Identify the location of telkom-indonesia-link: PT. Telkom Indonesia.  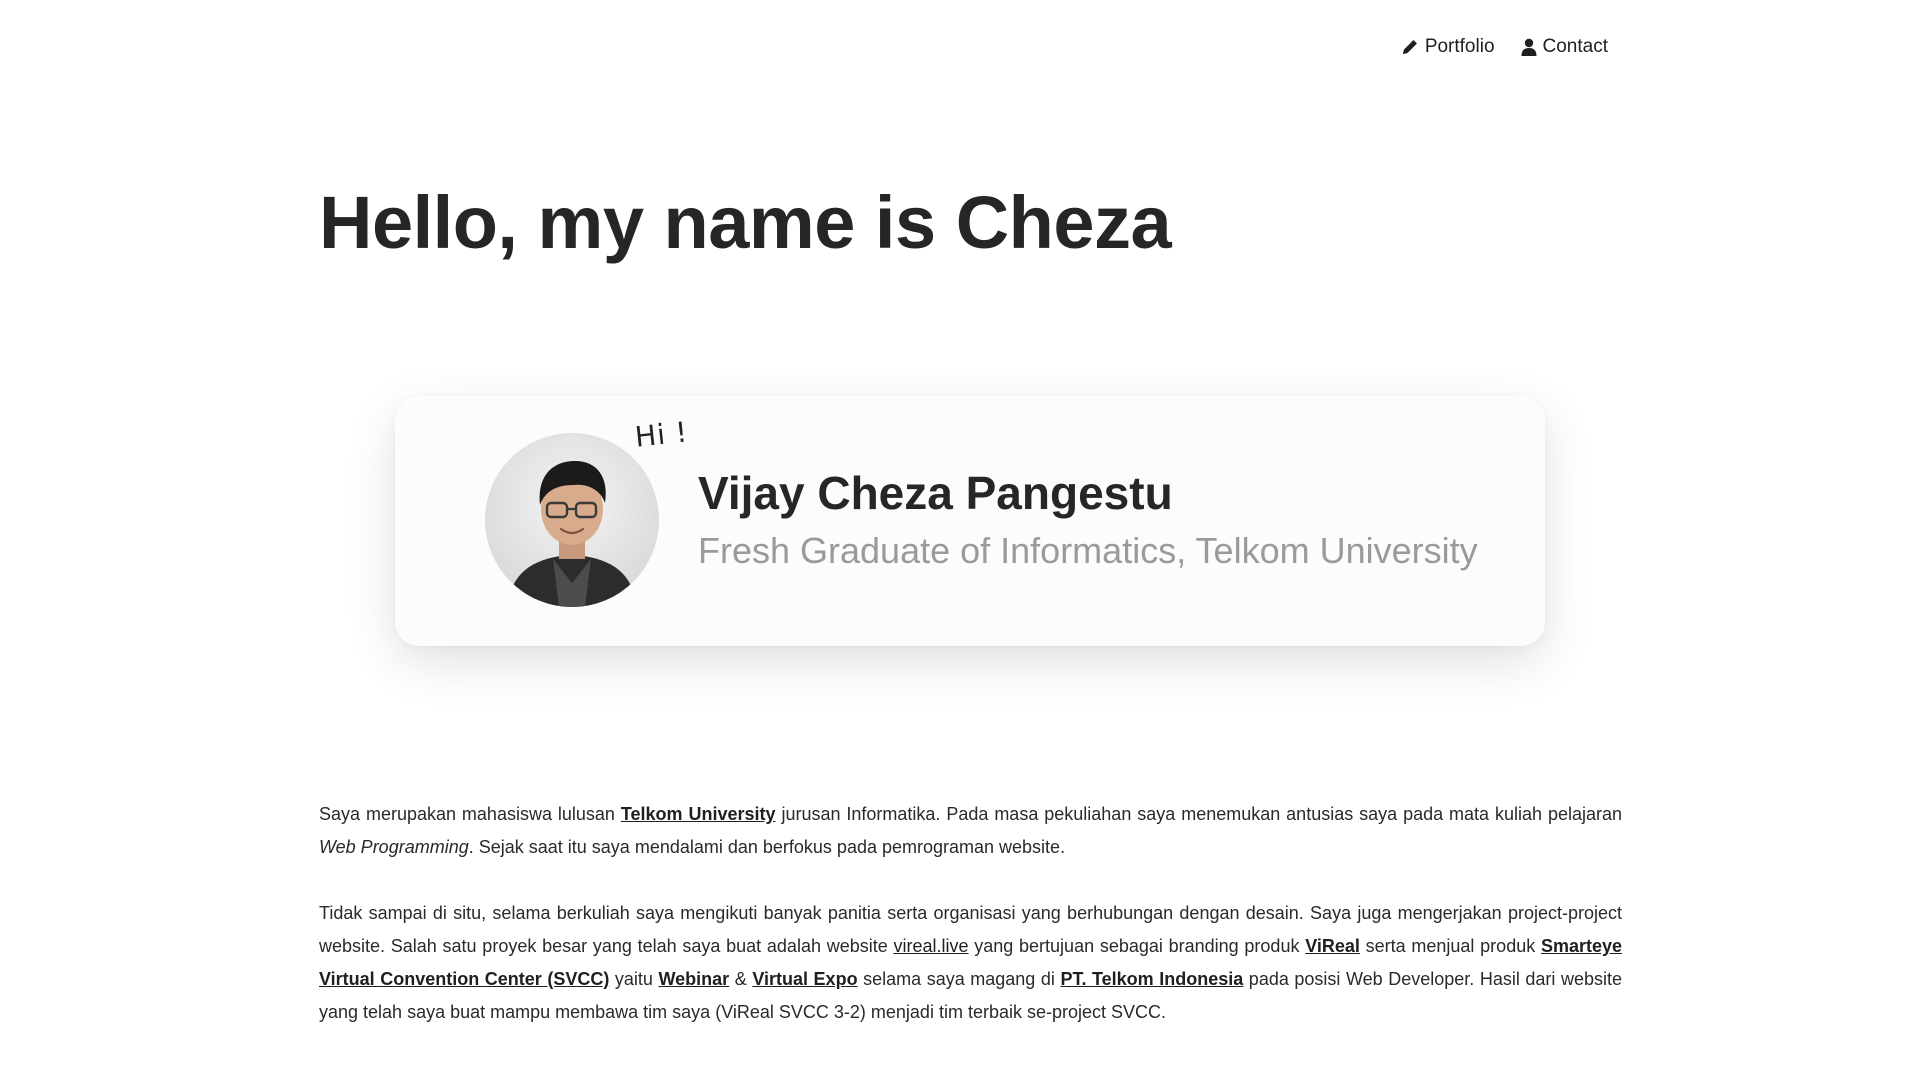
(1151, 979).